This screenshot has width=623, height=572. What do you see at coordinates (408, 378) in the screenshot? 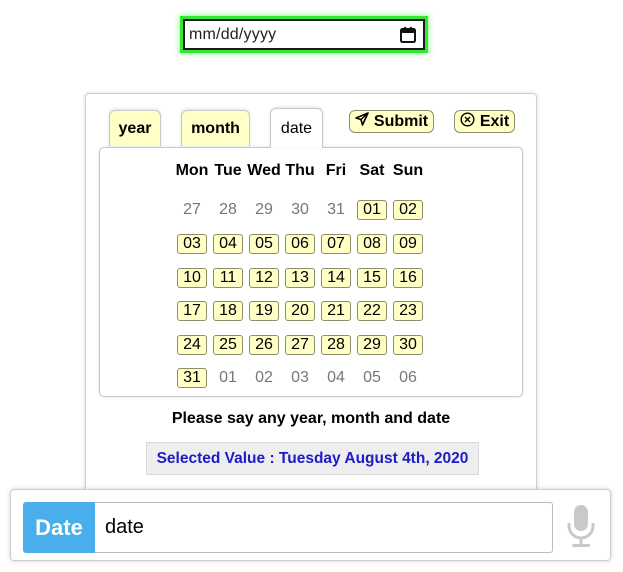
I see `calendar-day-outside: 06` at bounding box center [408, 378].